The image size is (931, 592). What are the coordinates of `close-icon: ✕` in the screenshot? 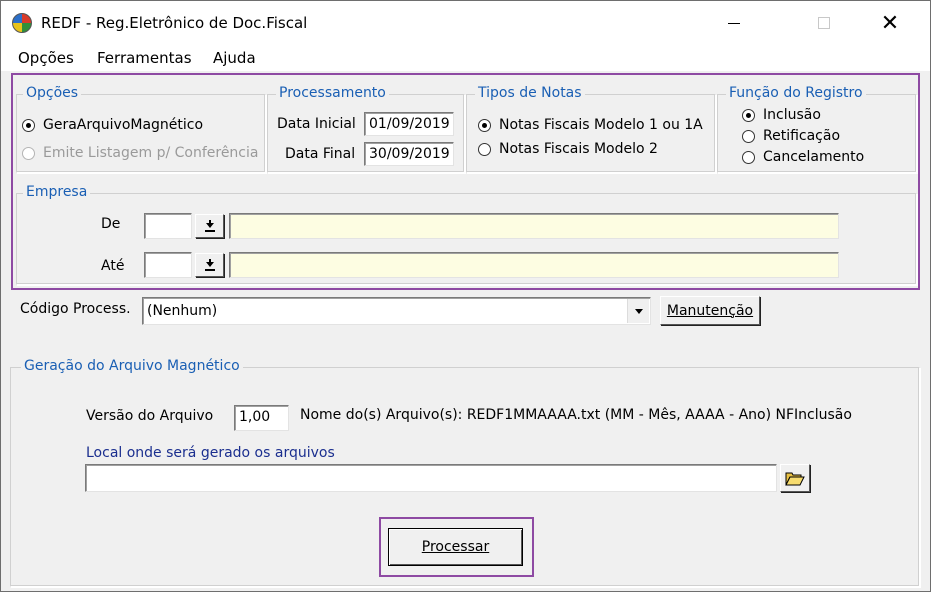 It's located at (890, 23).